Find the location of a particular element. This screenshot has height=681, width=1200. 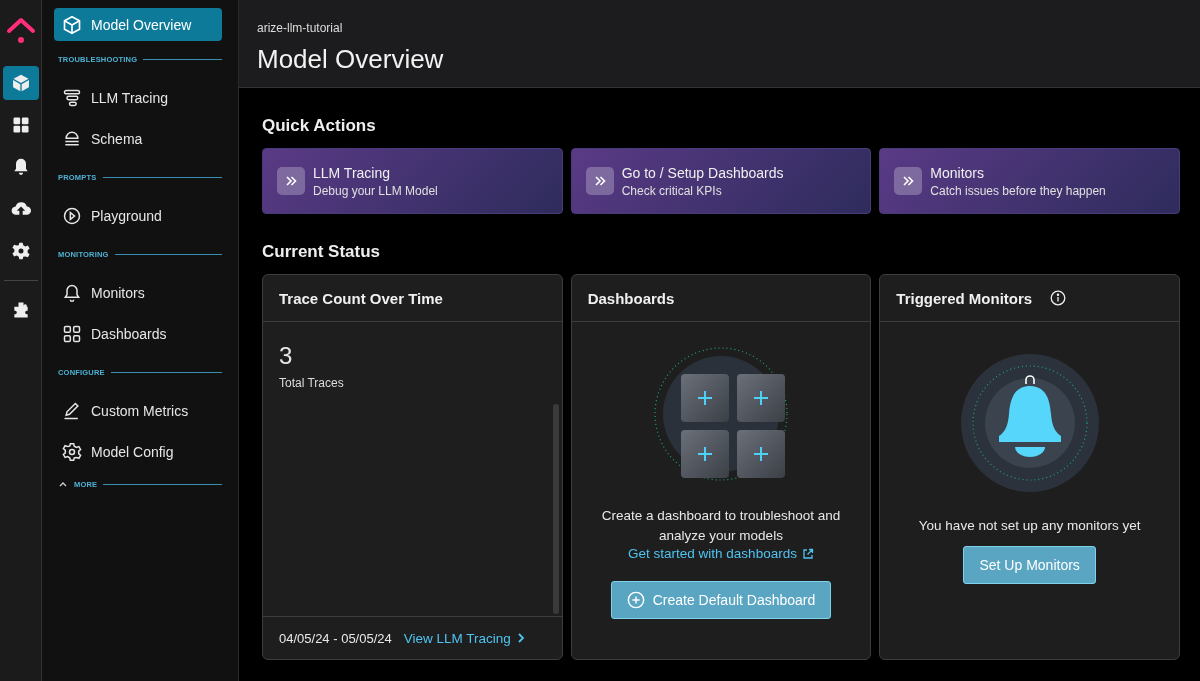

quick-action-subtitle: Check critical KPIs is located at coordinates (672, 190).